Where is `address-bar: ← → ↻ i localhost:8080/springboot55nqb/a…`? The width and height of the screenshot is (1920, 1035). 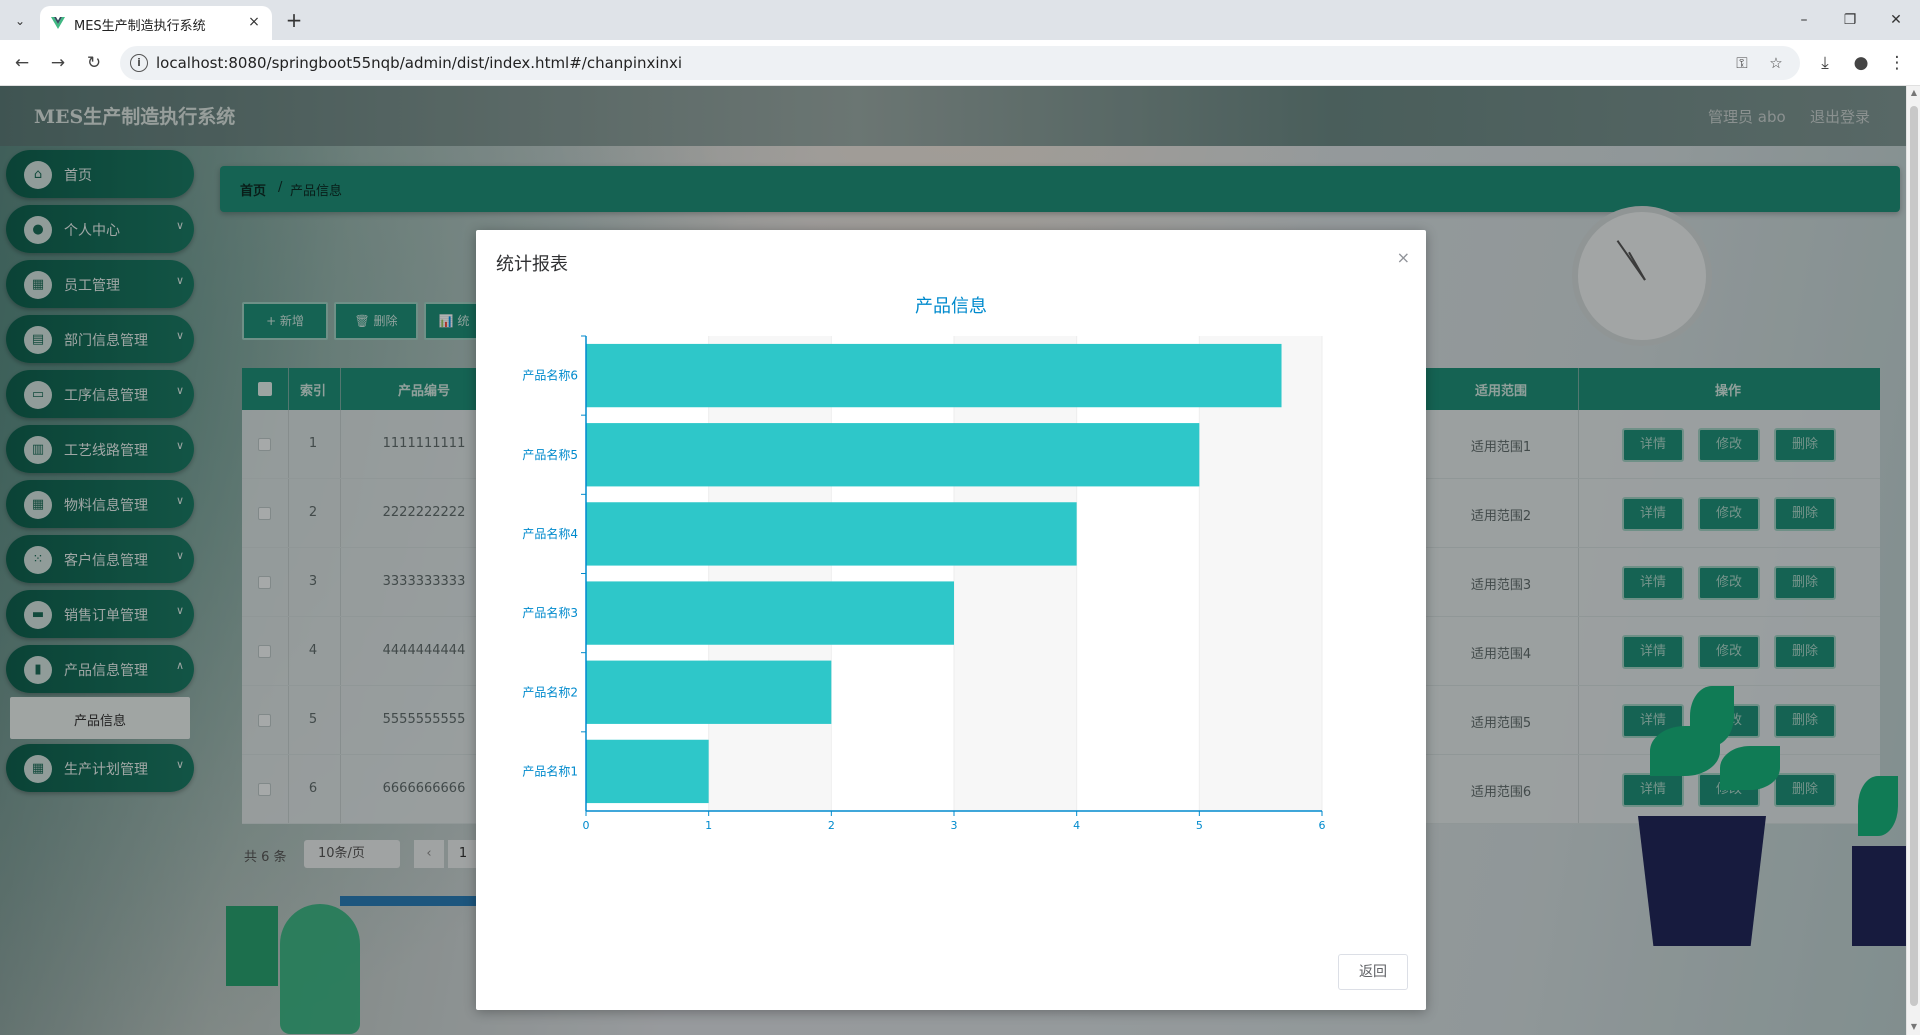
address-bar: ← → ↻ i localhost:8080/springboot55nqb/a… is located at coordinates (960, 63).